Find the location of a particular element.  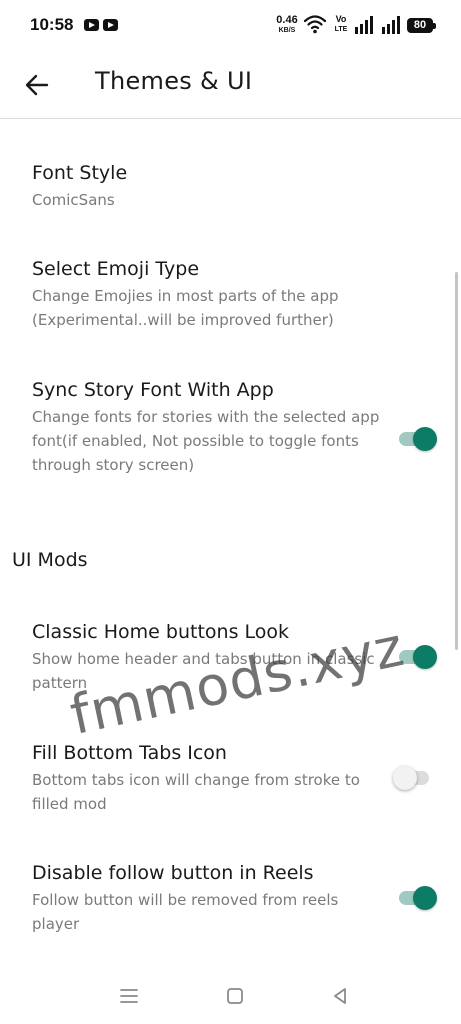

menu-icon is located at coordinates (129, 996).